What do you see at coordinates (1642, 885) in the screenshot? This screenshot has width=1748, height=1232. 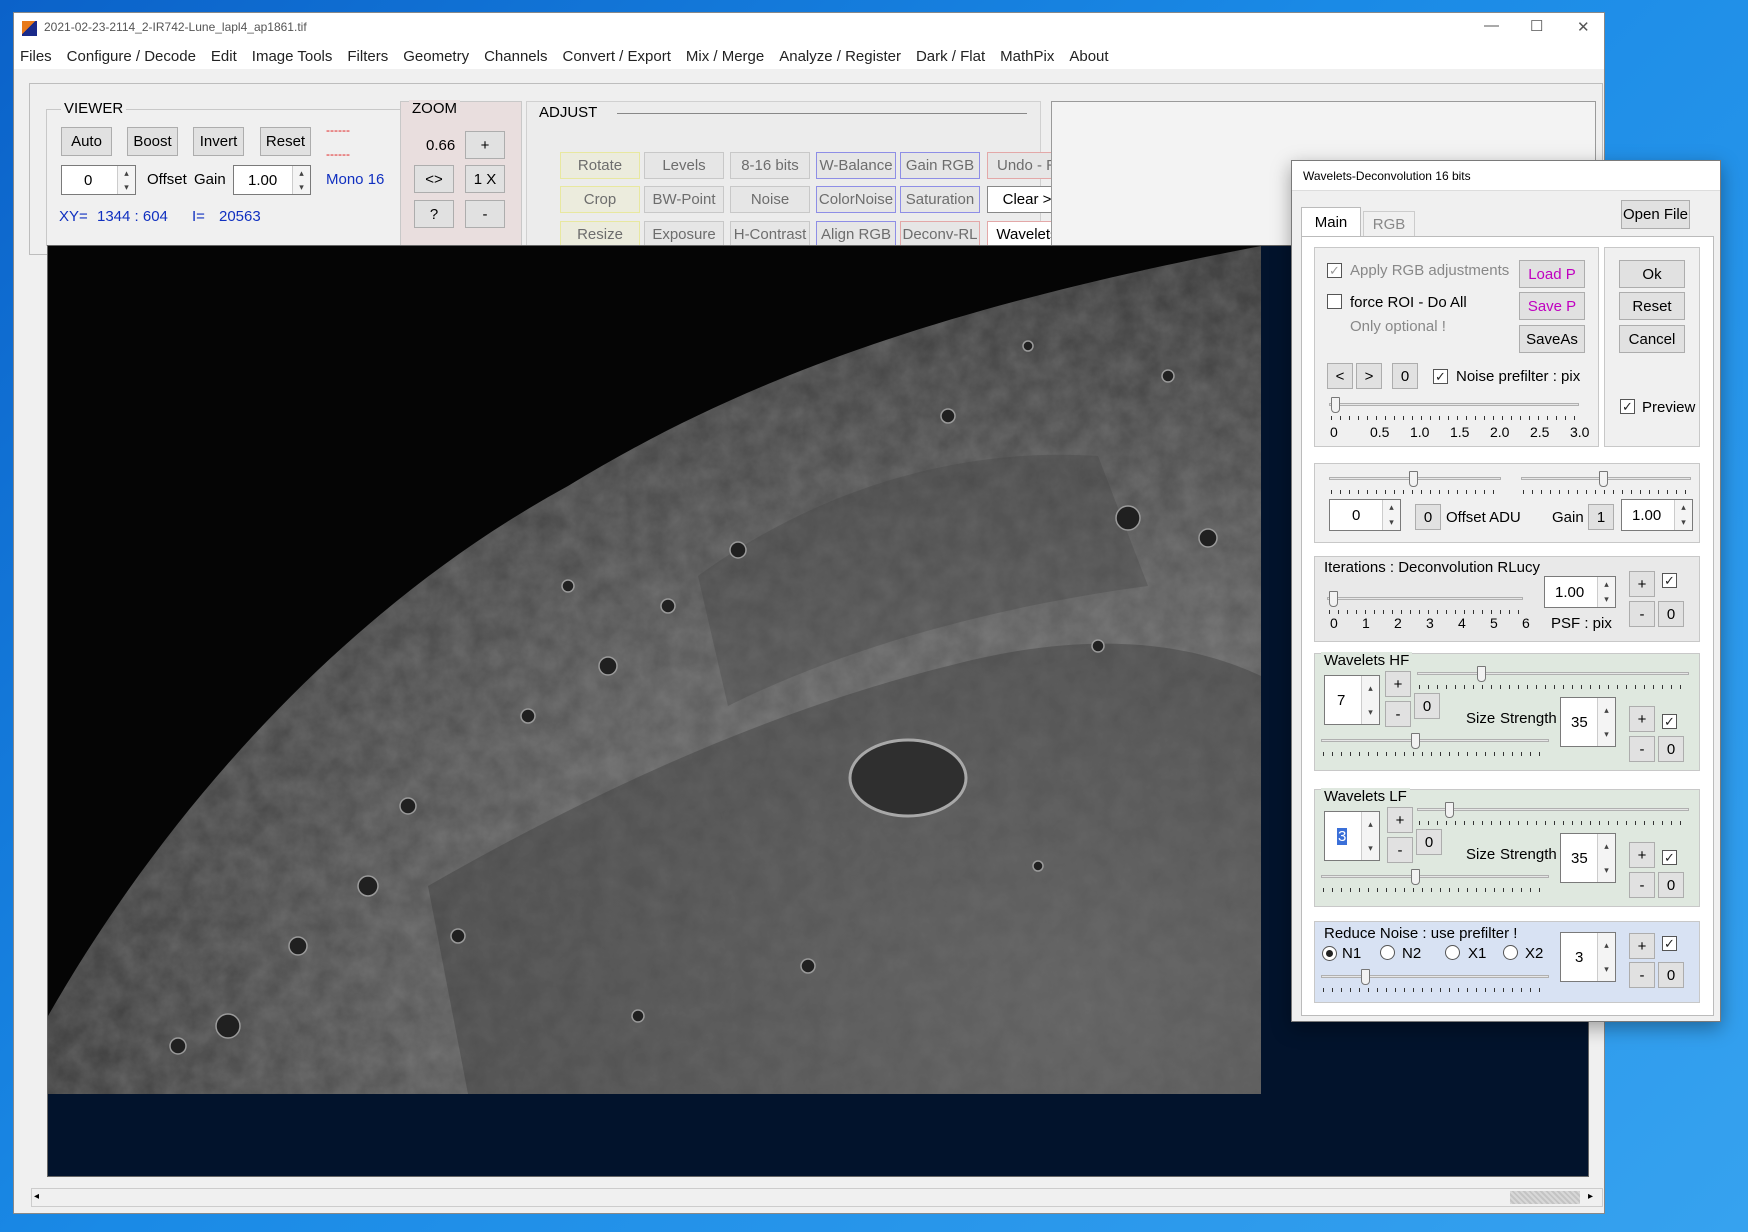 I see `lf-strength-minus-button: -` at bounding box center [1642, 885].